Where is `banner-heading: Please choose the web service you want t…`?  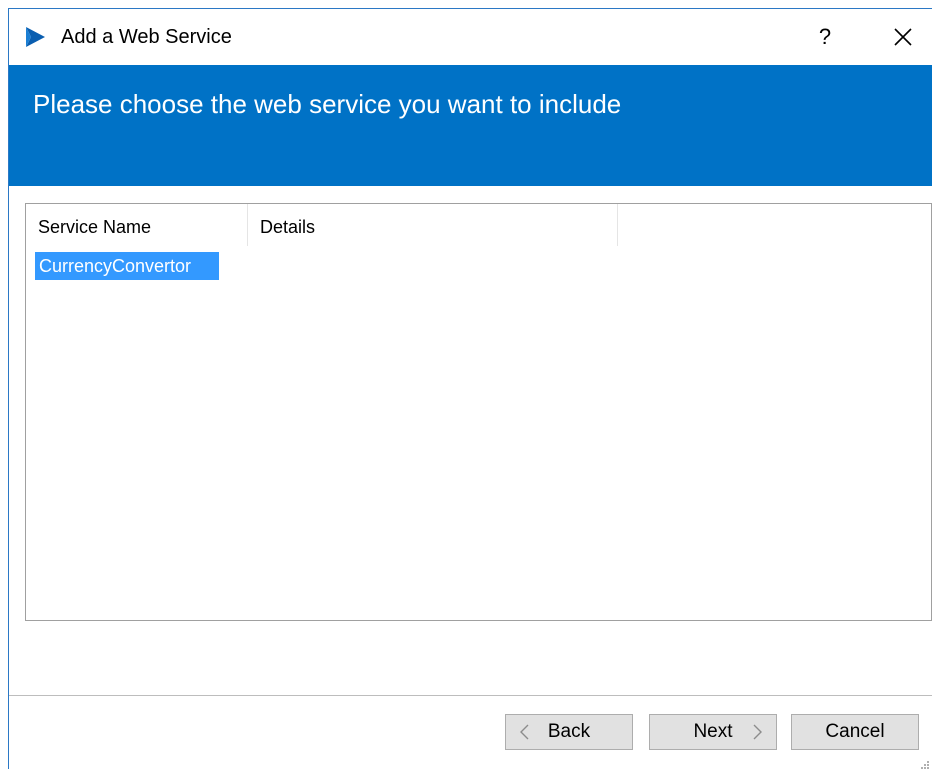 banner-heading: Please choose the web service you want t… is located at coordinates (327, 104).